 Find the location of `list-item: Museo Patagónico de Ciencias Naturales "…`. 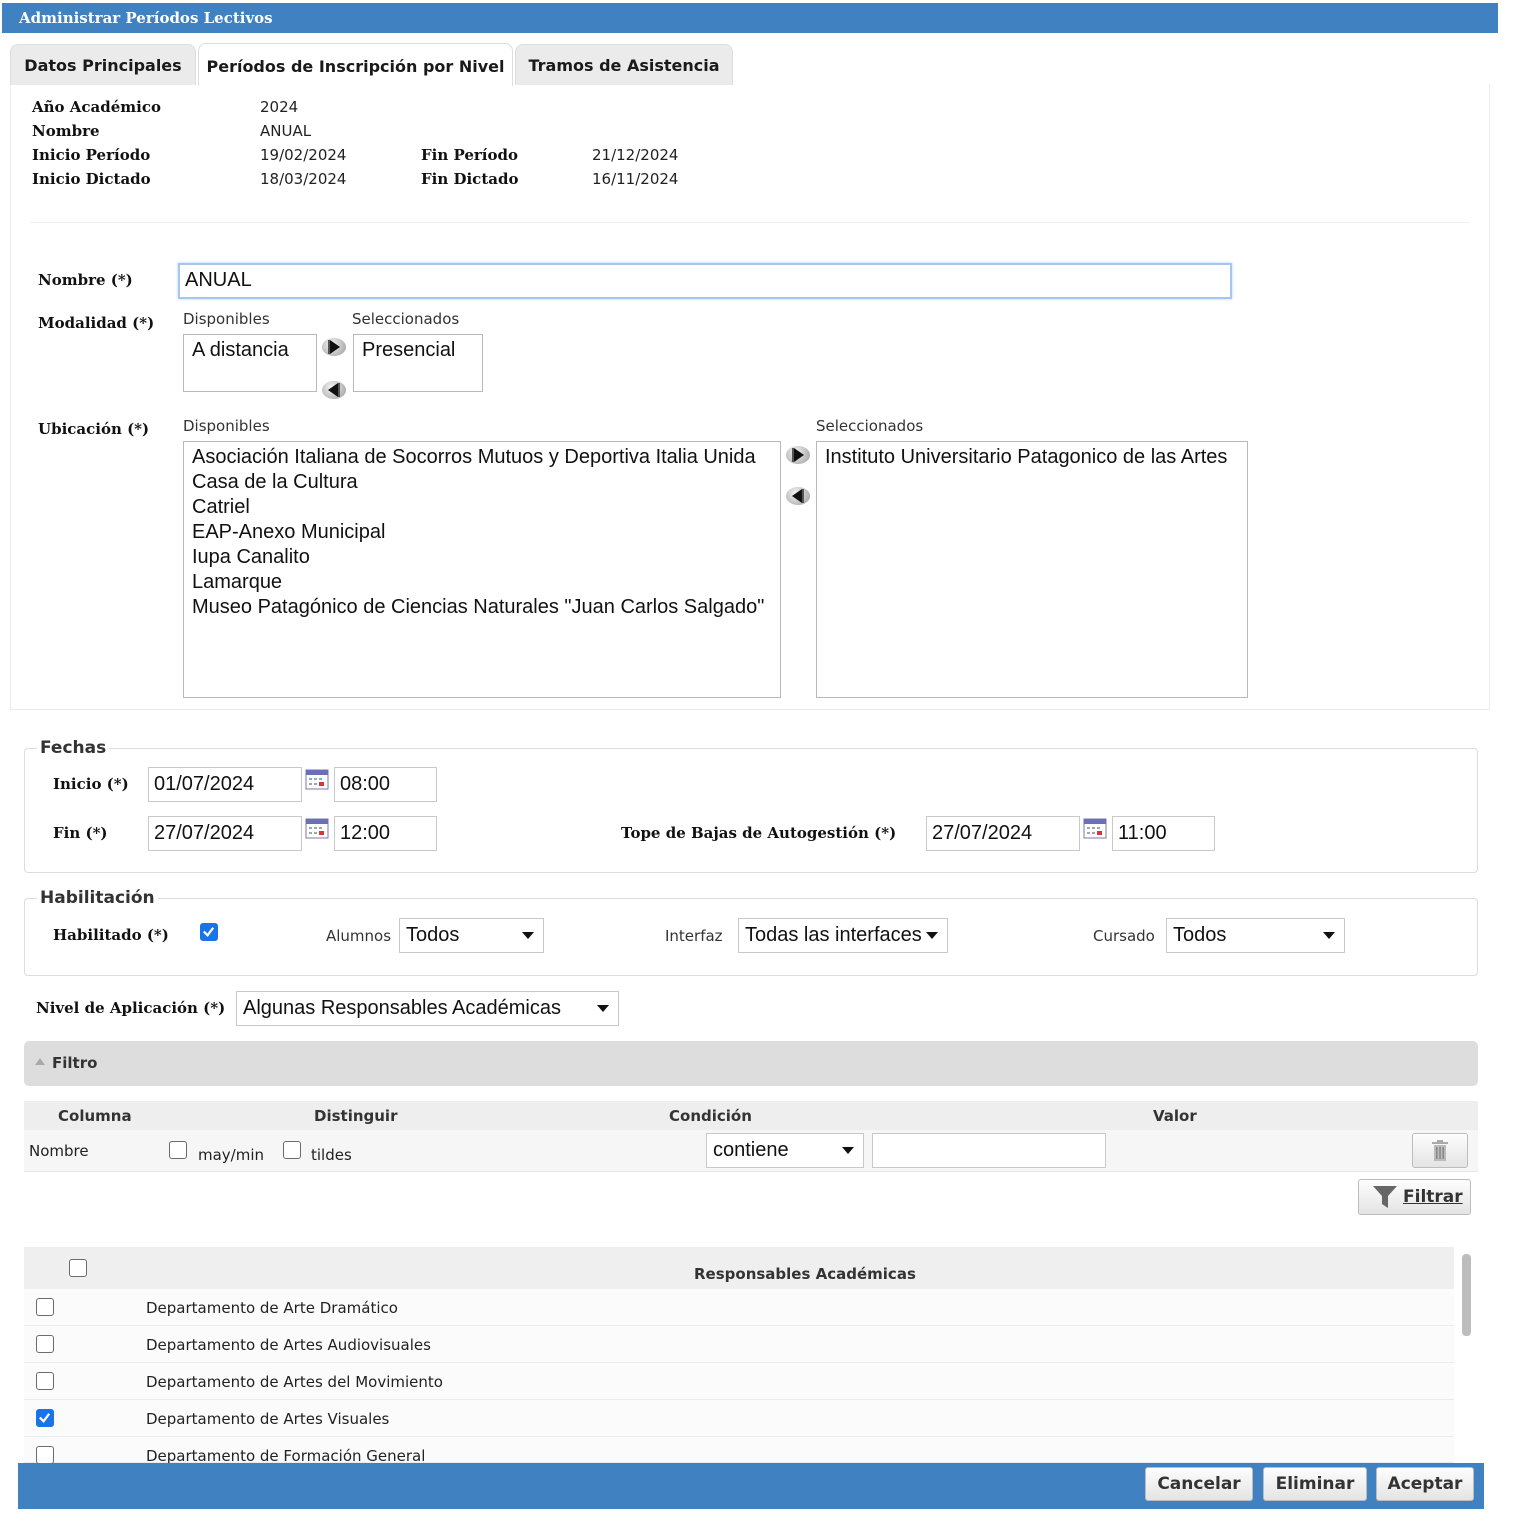

list-item: Museo Patagónico de Ciencias Naturales "… is located at coordinates (482, 607).